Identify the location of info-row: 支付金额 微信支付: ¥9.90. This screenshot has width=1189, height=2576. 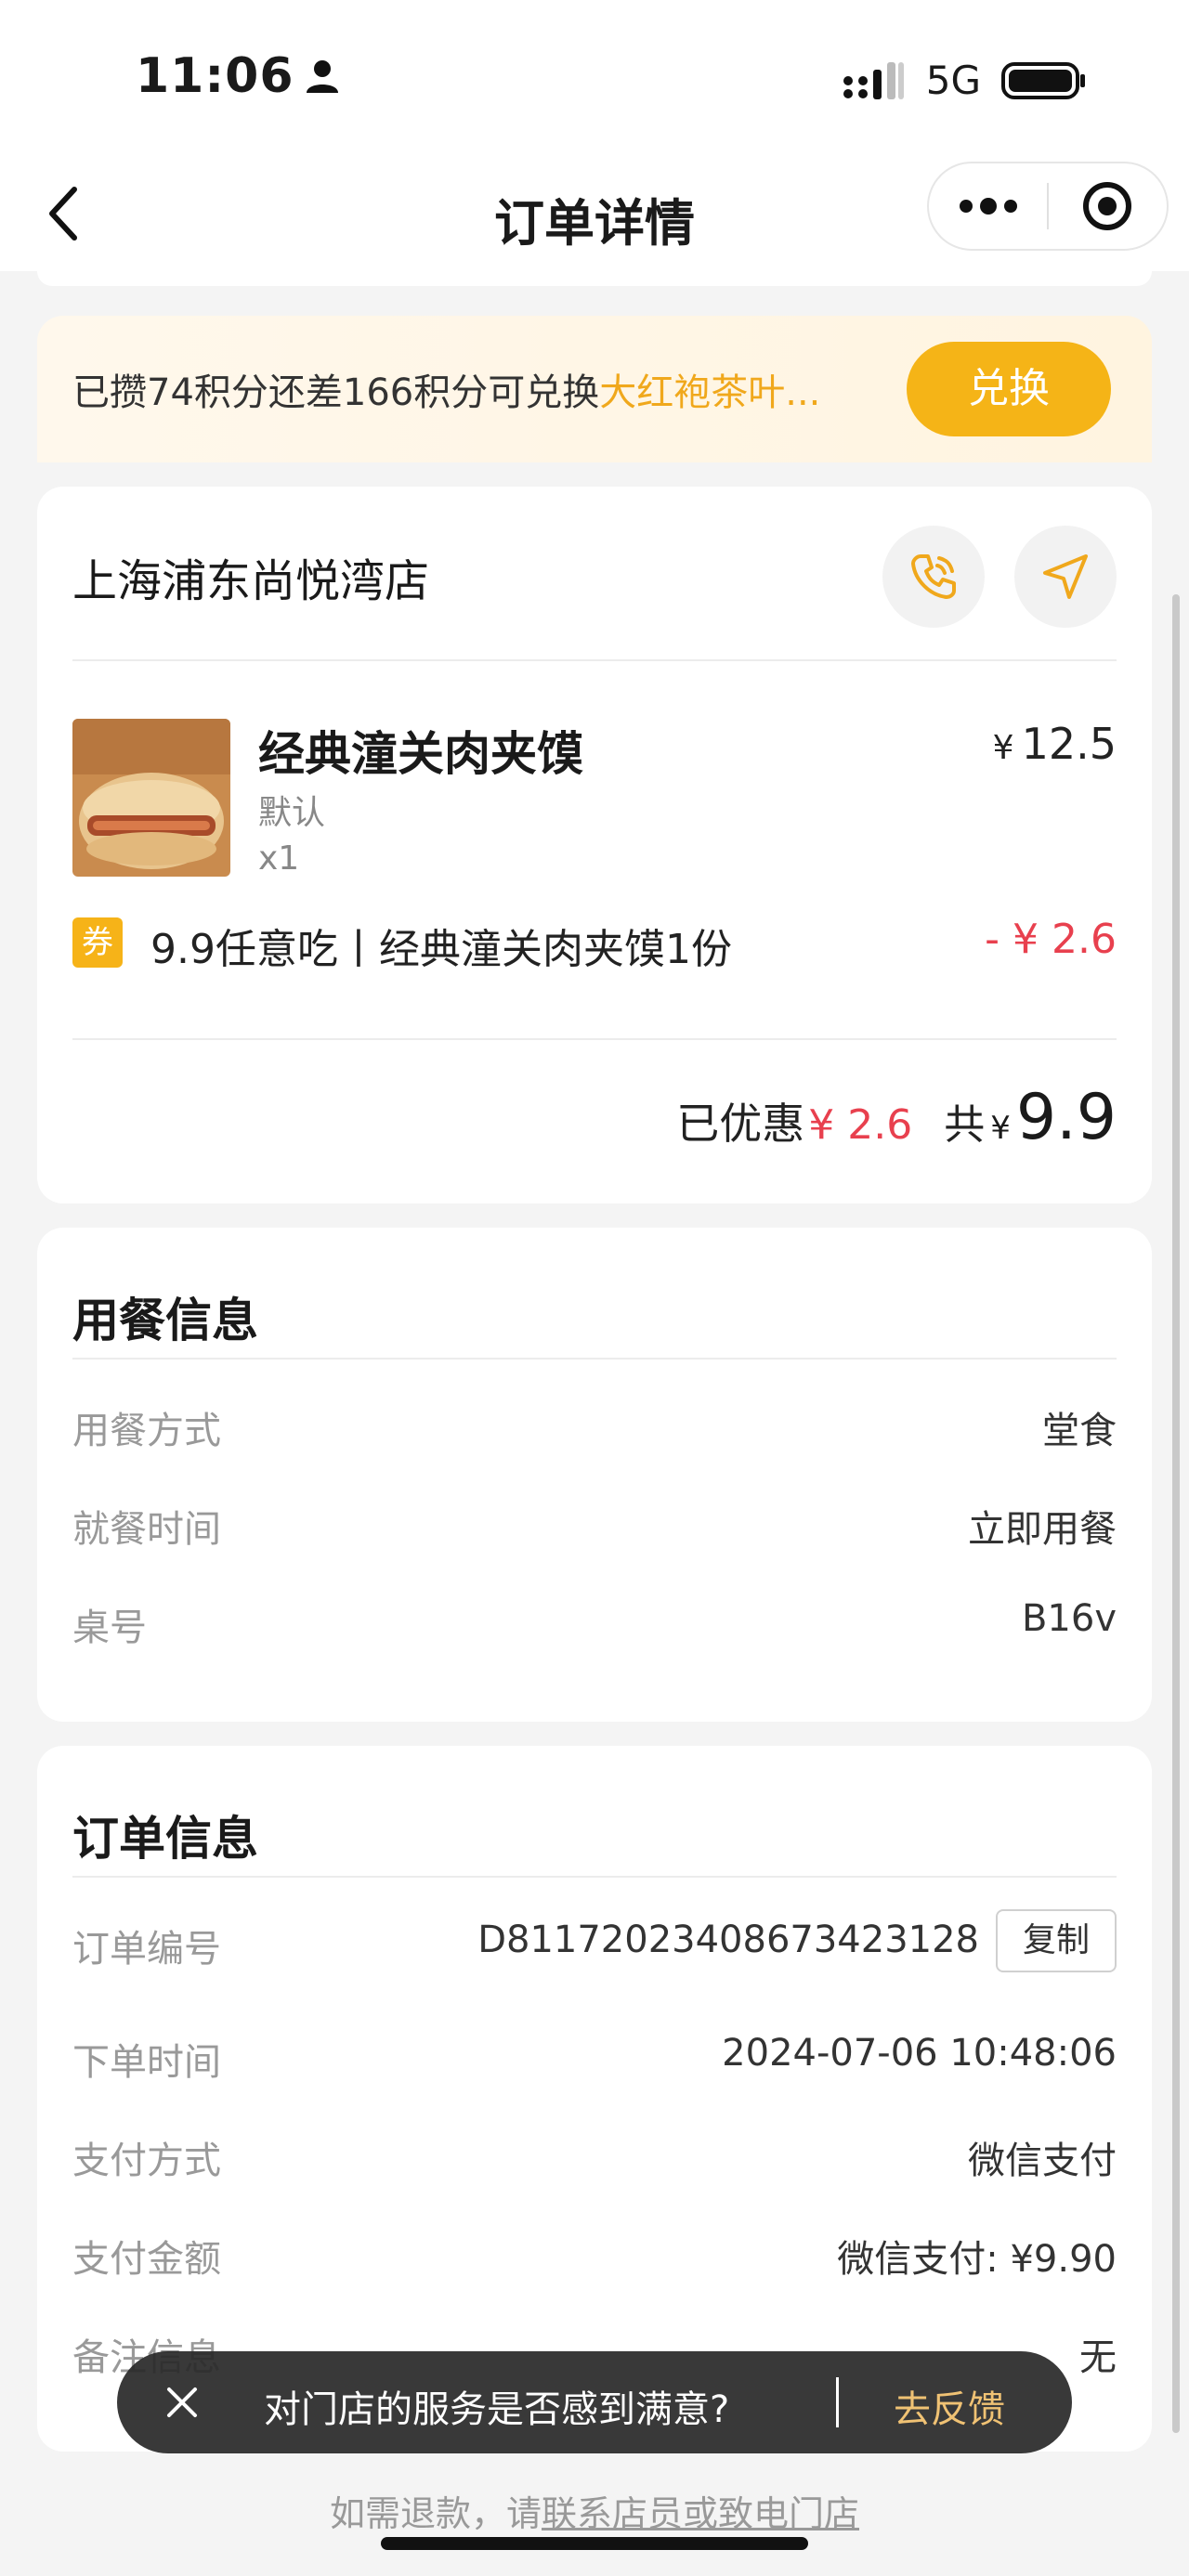
(594, 2256).